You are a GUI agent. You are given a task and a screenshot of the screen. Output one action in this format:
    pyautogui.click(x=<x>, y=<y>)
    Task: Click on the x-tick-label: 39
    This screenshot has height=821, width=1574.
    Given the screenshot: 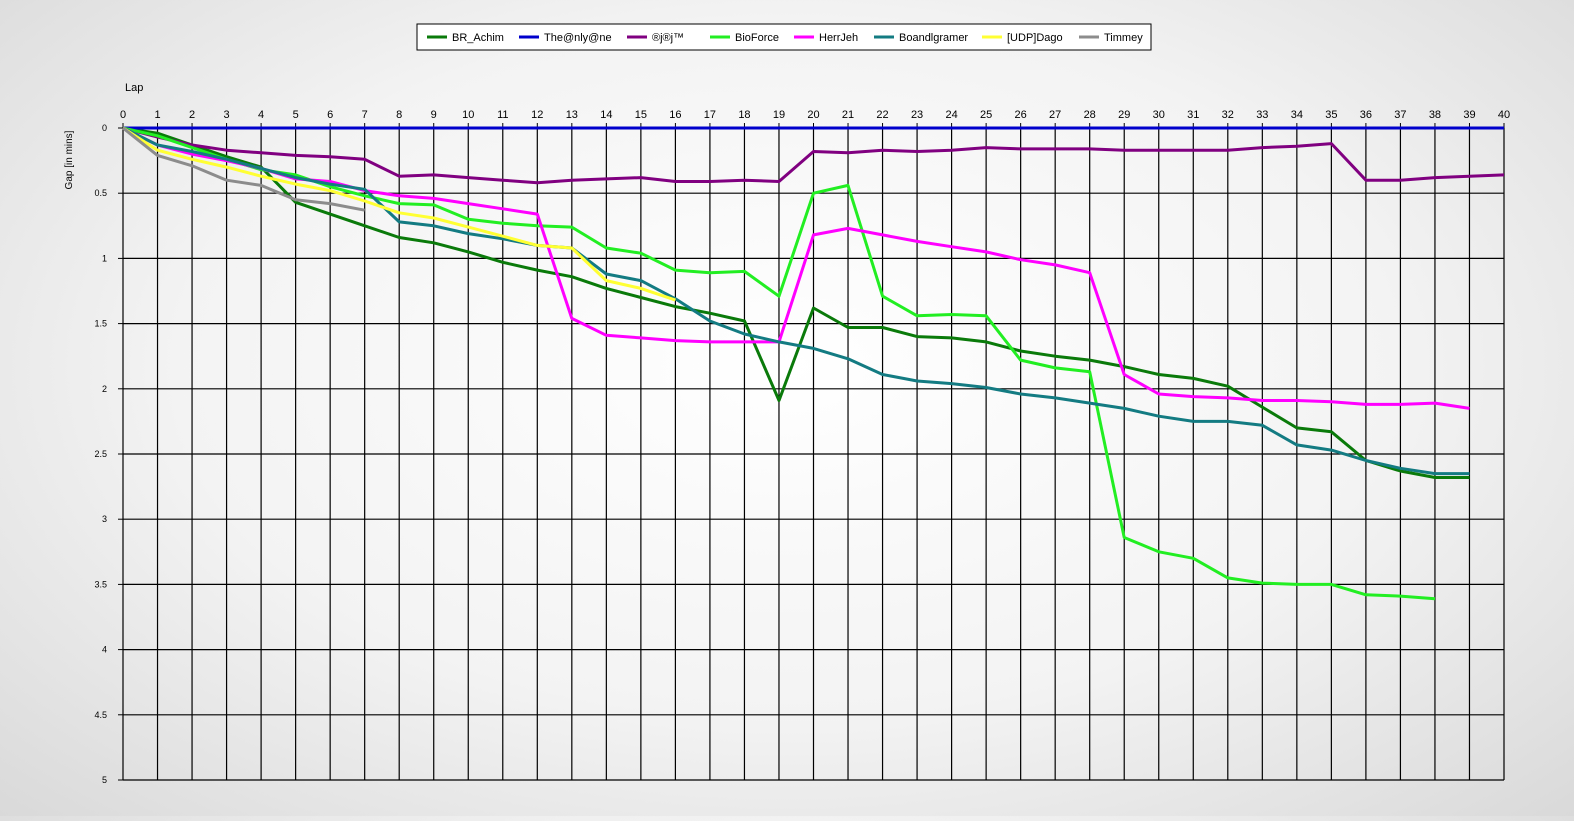 What is the action you would take?
    pyautogui.click(x=1469, y=115)
    